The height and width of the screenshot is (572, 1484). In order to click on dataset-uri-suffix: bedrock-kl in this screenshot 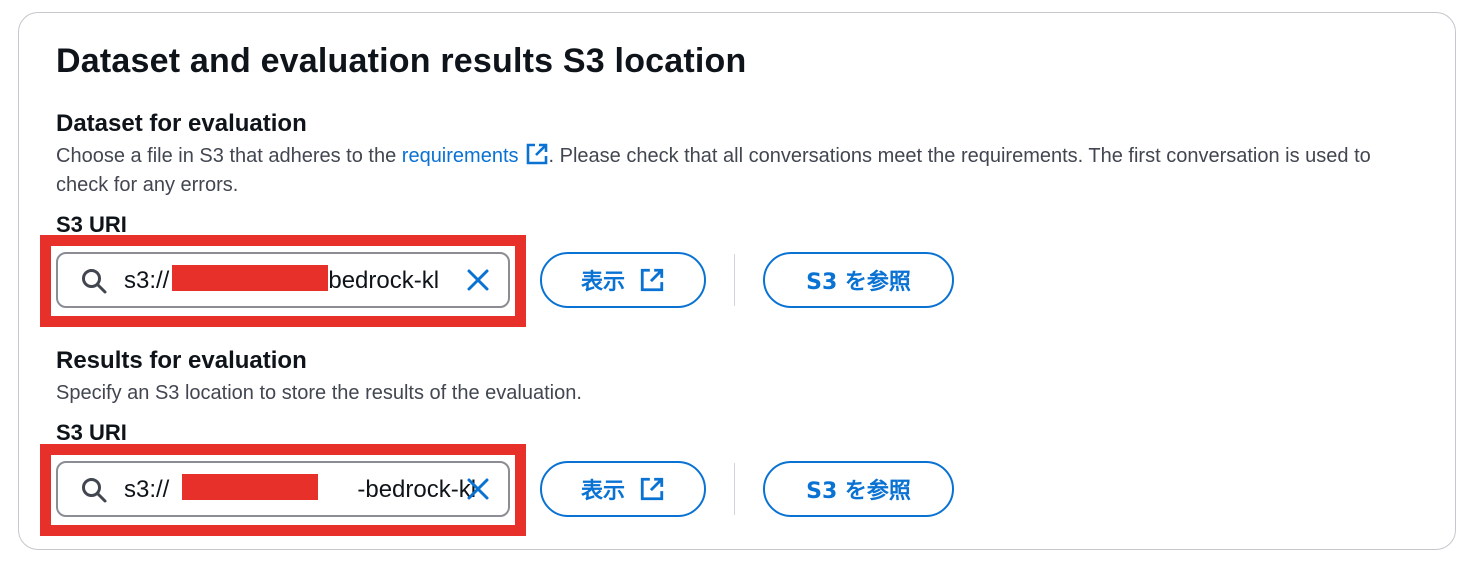, I will do `click(384, 280)`.